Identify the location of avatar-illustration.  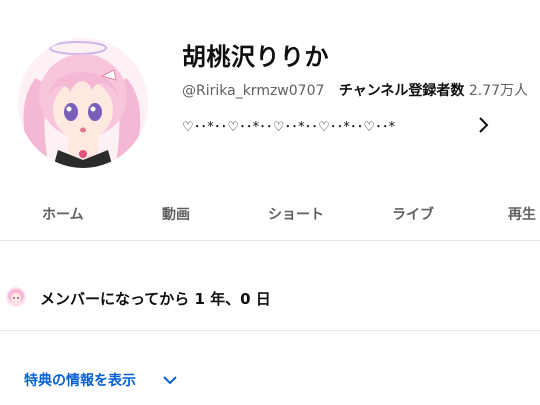
(83, 103).